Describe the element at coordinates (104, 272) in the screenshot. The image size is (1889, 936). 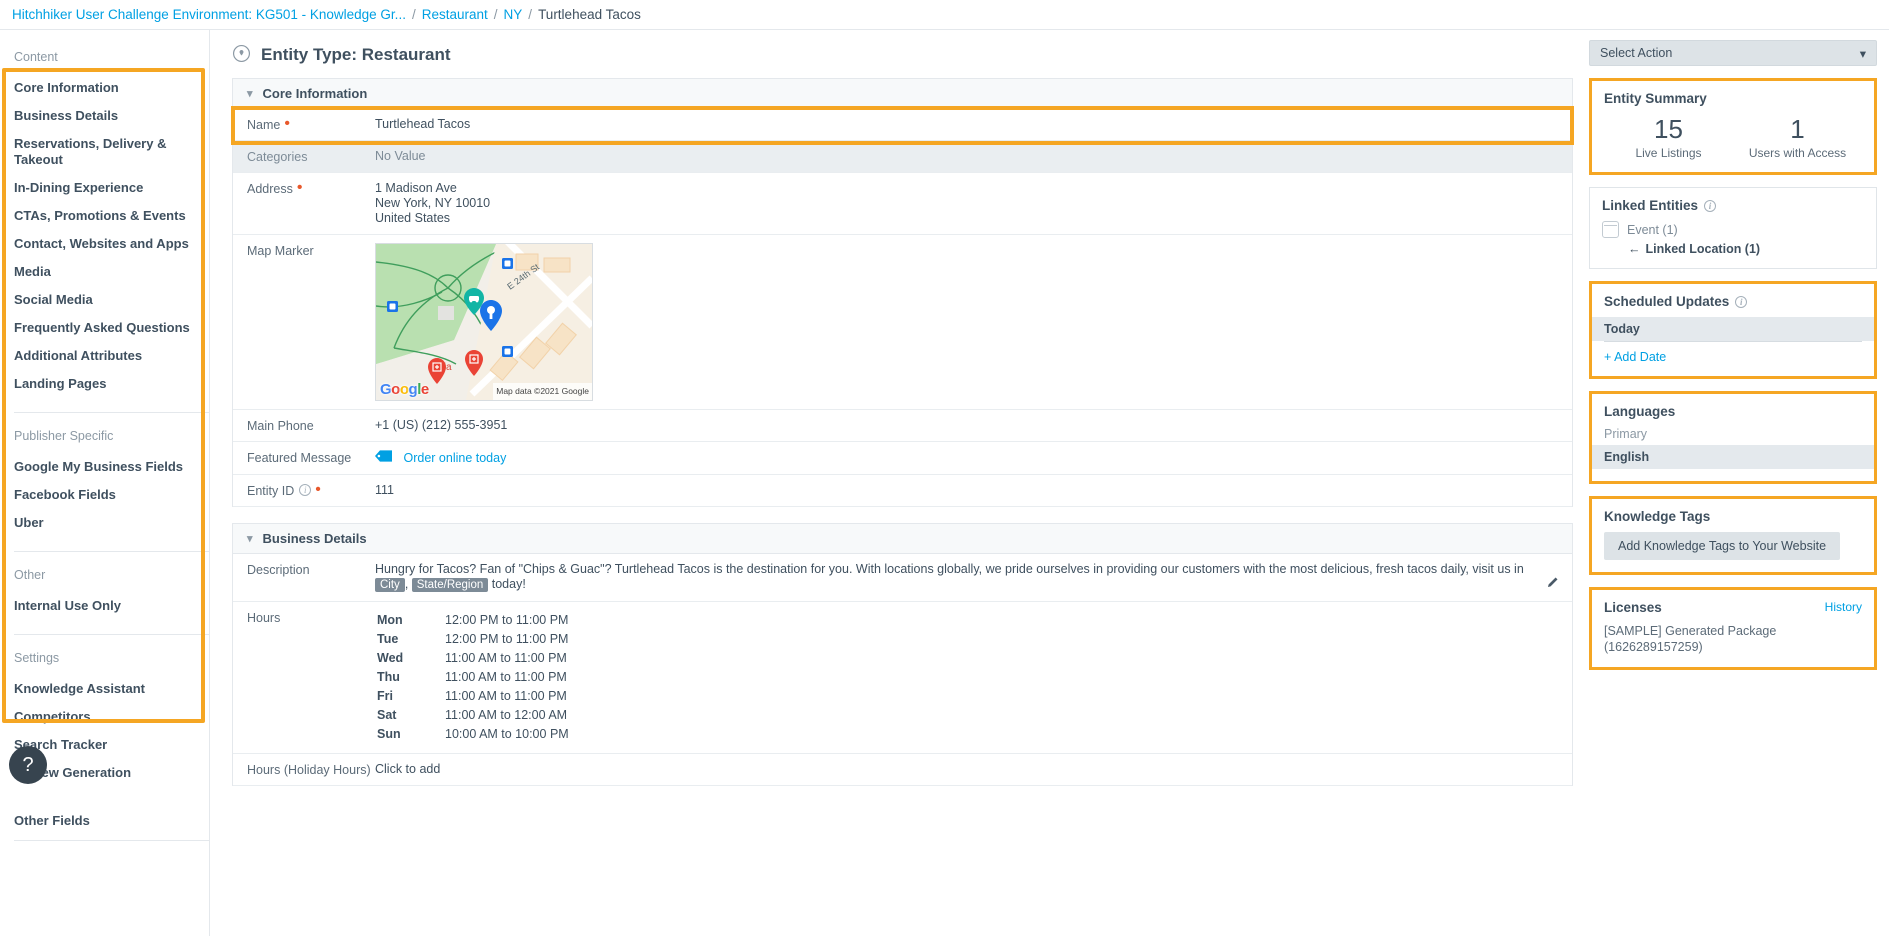
I see `sidebar-item-media: Media` at that location.